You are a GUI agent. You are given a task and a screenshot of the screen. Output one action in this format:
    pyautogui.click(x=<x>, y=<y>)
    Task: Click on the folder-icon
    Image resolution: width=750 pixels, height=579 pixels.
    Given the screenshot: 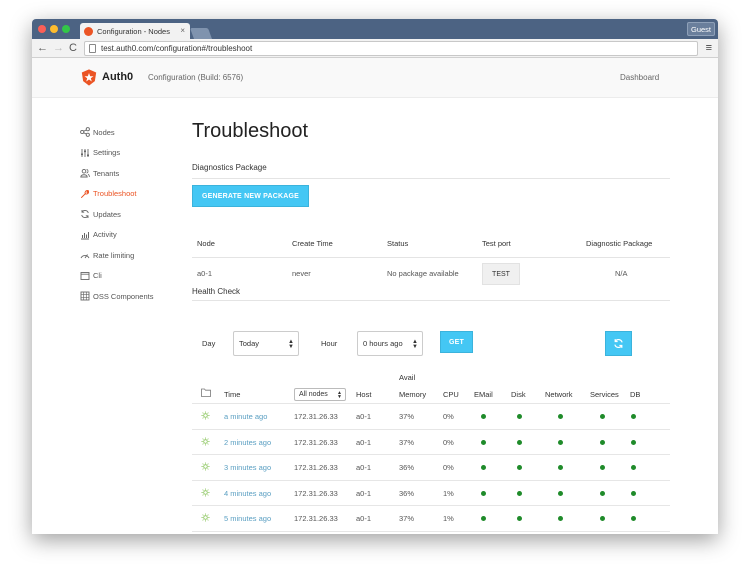 What is the action you would take?
    pyautogui.click(x=206, y=392)
    